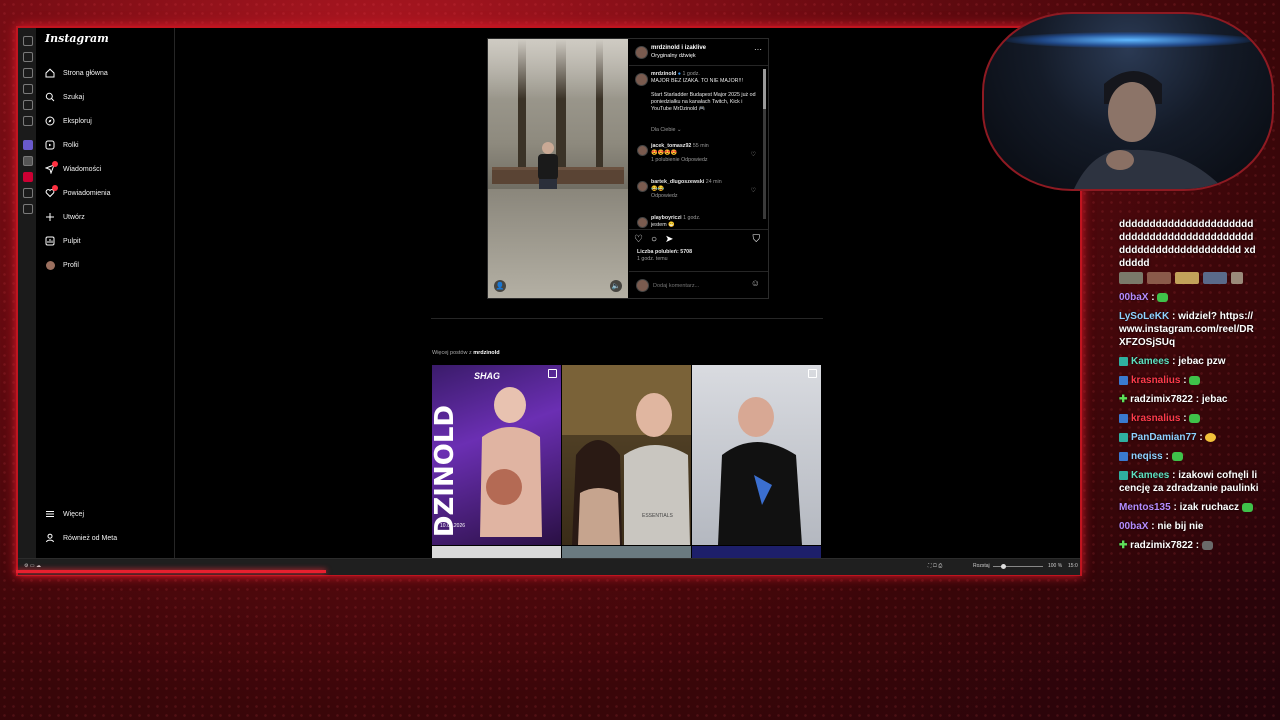 This screenshot has height=720, width=1280. Describe the element at coordinates (760, 471) in the screenshot. I see `man-photo` at that location.